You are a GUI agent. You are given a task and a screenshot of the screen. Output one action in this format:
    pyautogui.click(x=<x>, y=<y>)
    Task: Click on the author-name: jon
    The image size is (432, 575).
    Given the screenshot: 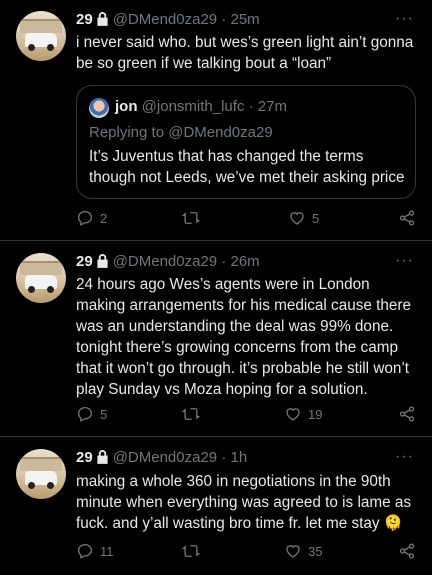 What is the action you would take?
    pyautogui.click(x=126, y=106)
    